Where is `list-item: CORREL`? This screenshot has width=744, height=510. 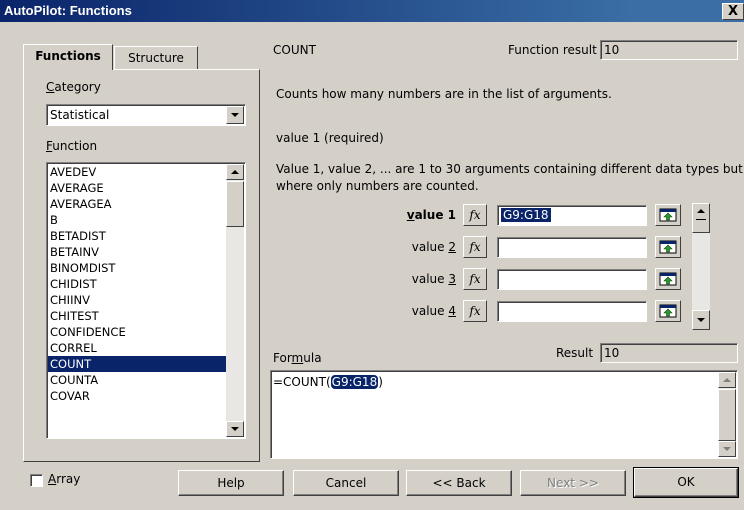 list-item: CORREL is located at coordinates (137, 348).